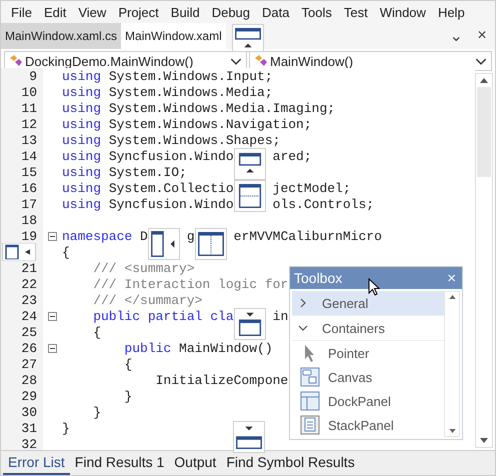 The height and width of the screenshot is (476, 496). Describe the element at coordinates (356, 12) in the screenshot. I see `menu-item: Test` at that location.